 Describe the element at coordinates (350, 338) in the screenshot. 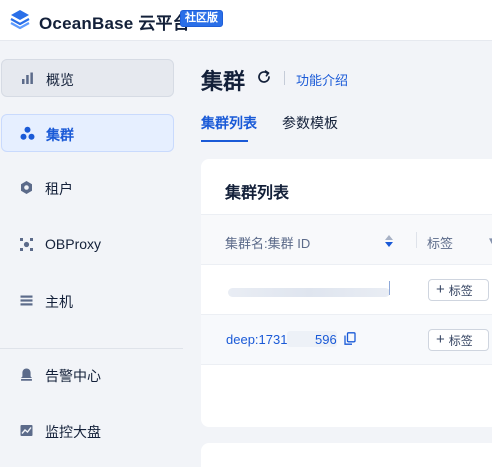

I see `copy-icon` at that location.